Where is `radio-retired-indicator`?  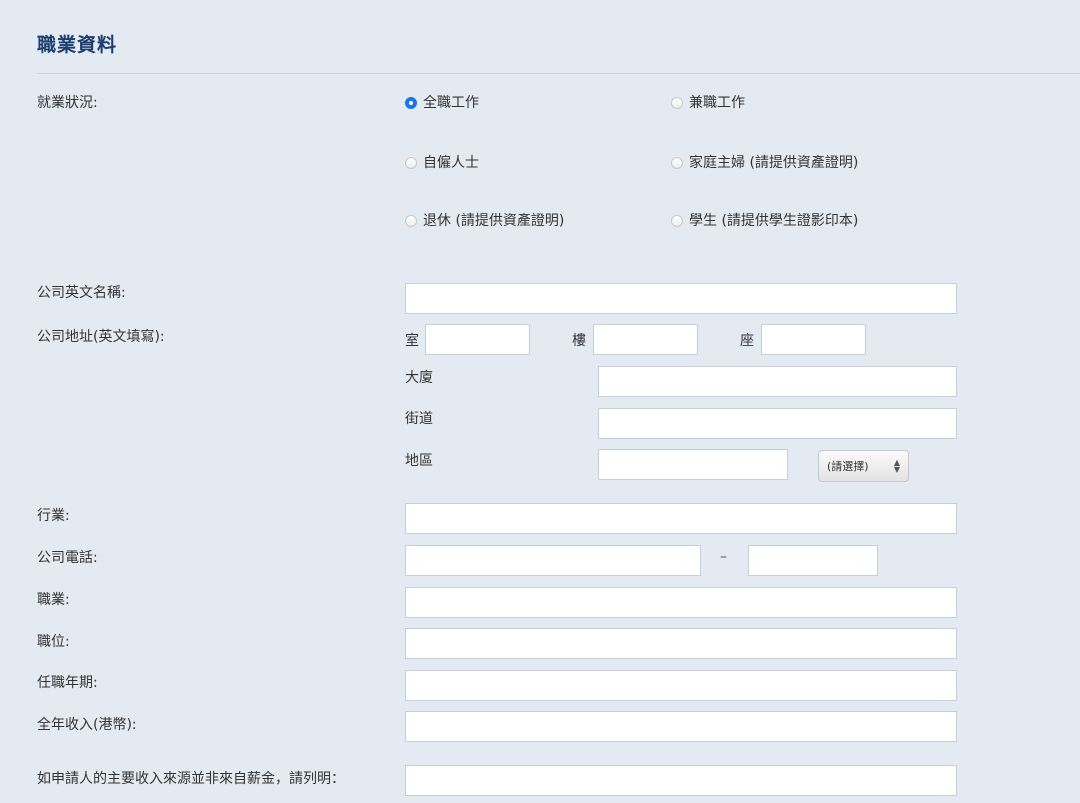
radio-retired-indicator is located at coordinates (411, 221).